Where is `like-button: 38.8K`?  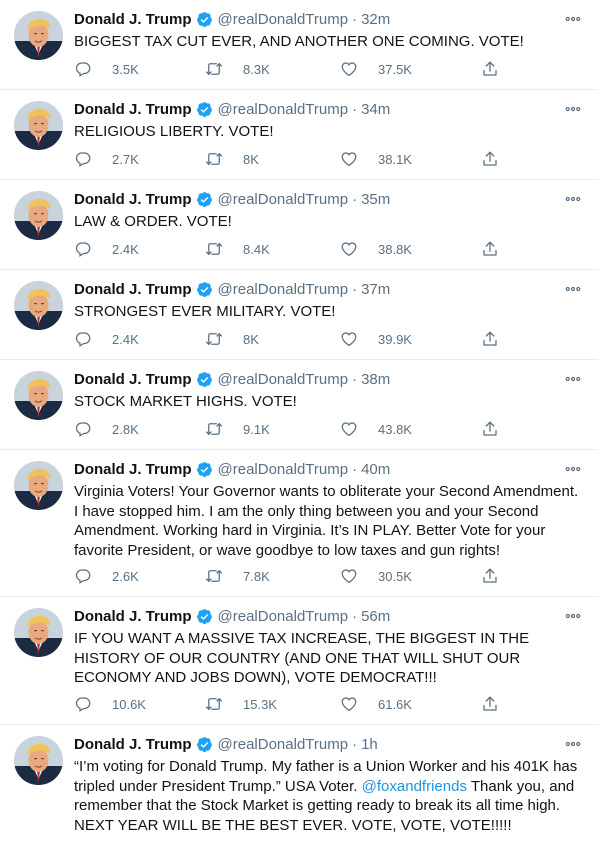
like-button: 38.8K is located at coordinates (376, 249).